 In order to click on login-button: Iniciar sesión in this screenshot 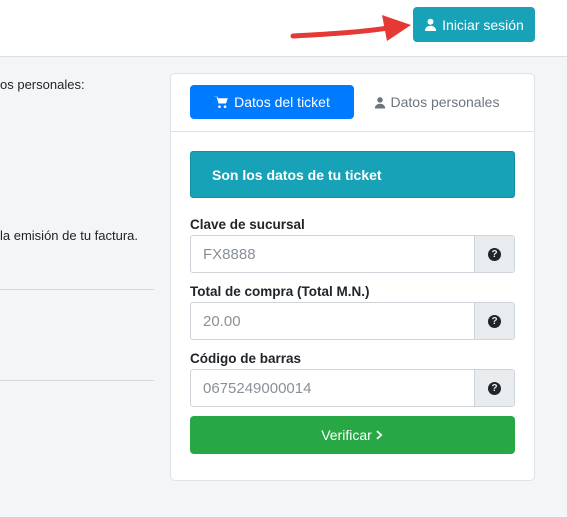, I will do `click(474, 24)`.